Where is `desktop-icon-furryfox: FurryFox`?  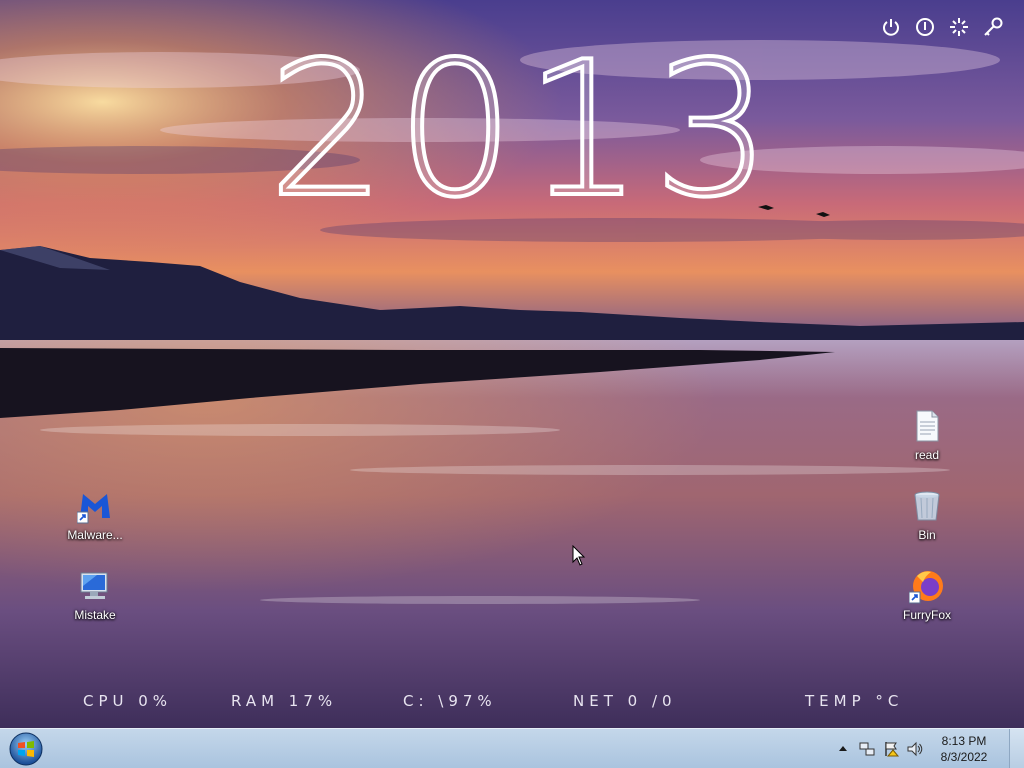
desktop-icon-furryfox: FurryFox is located at coordinates (927, 595).